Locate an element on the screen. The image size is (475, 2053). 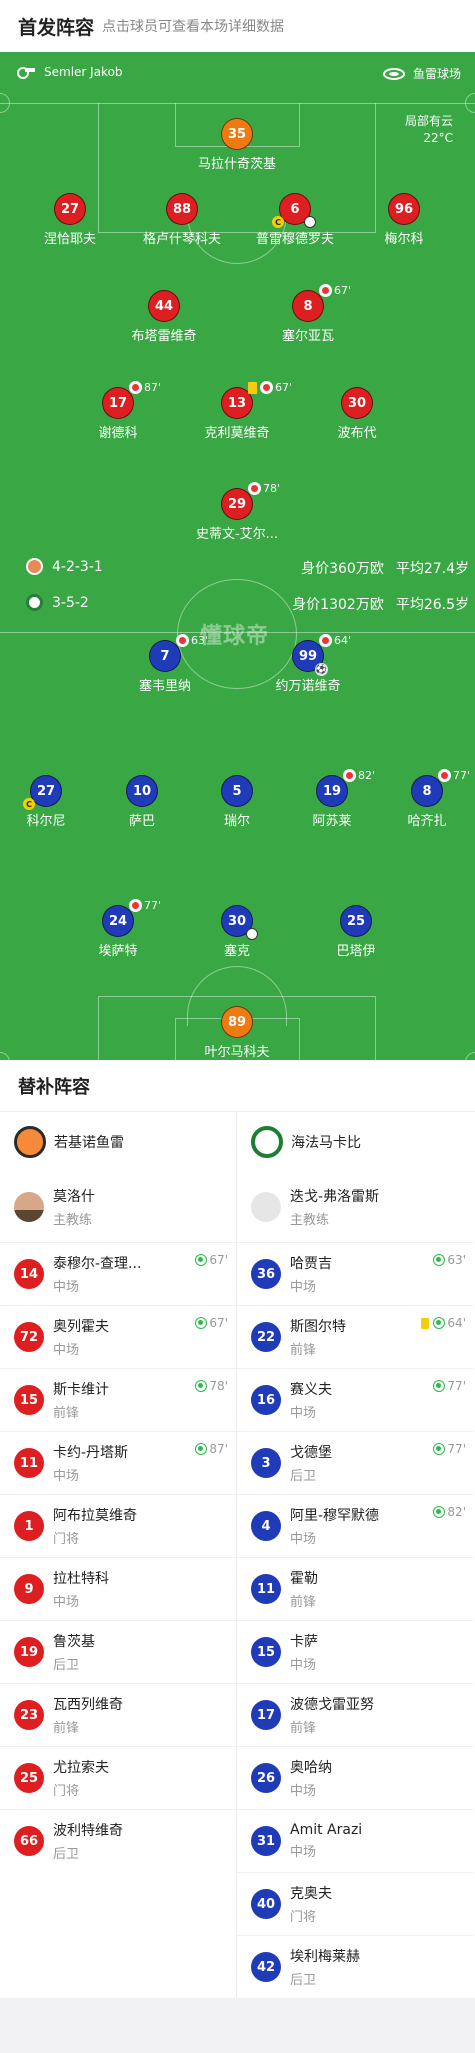
away-bench-row: 22 斯图尔特 前锋 64' is located at coordinates (355, 1336).